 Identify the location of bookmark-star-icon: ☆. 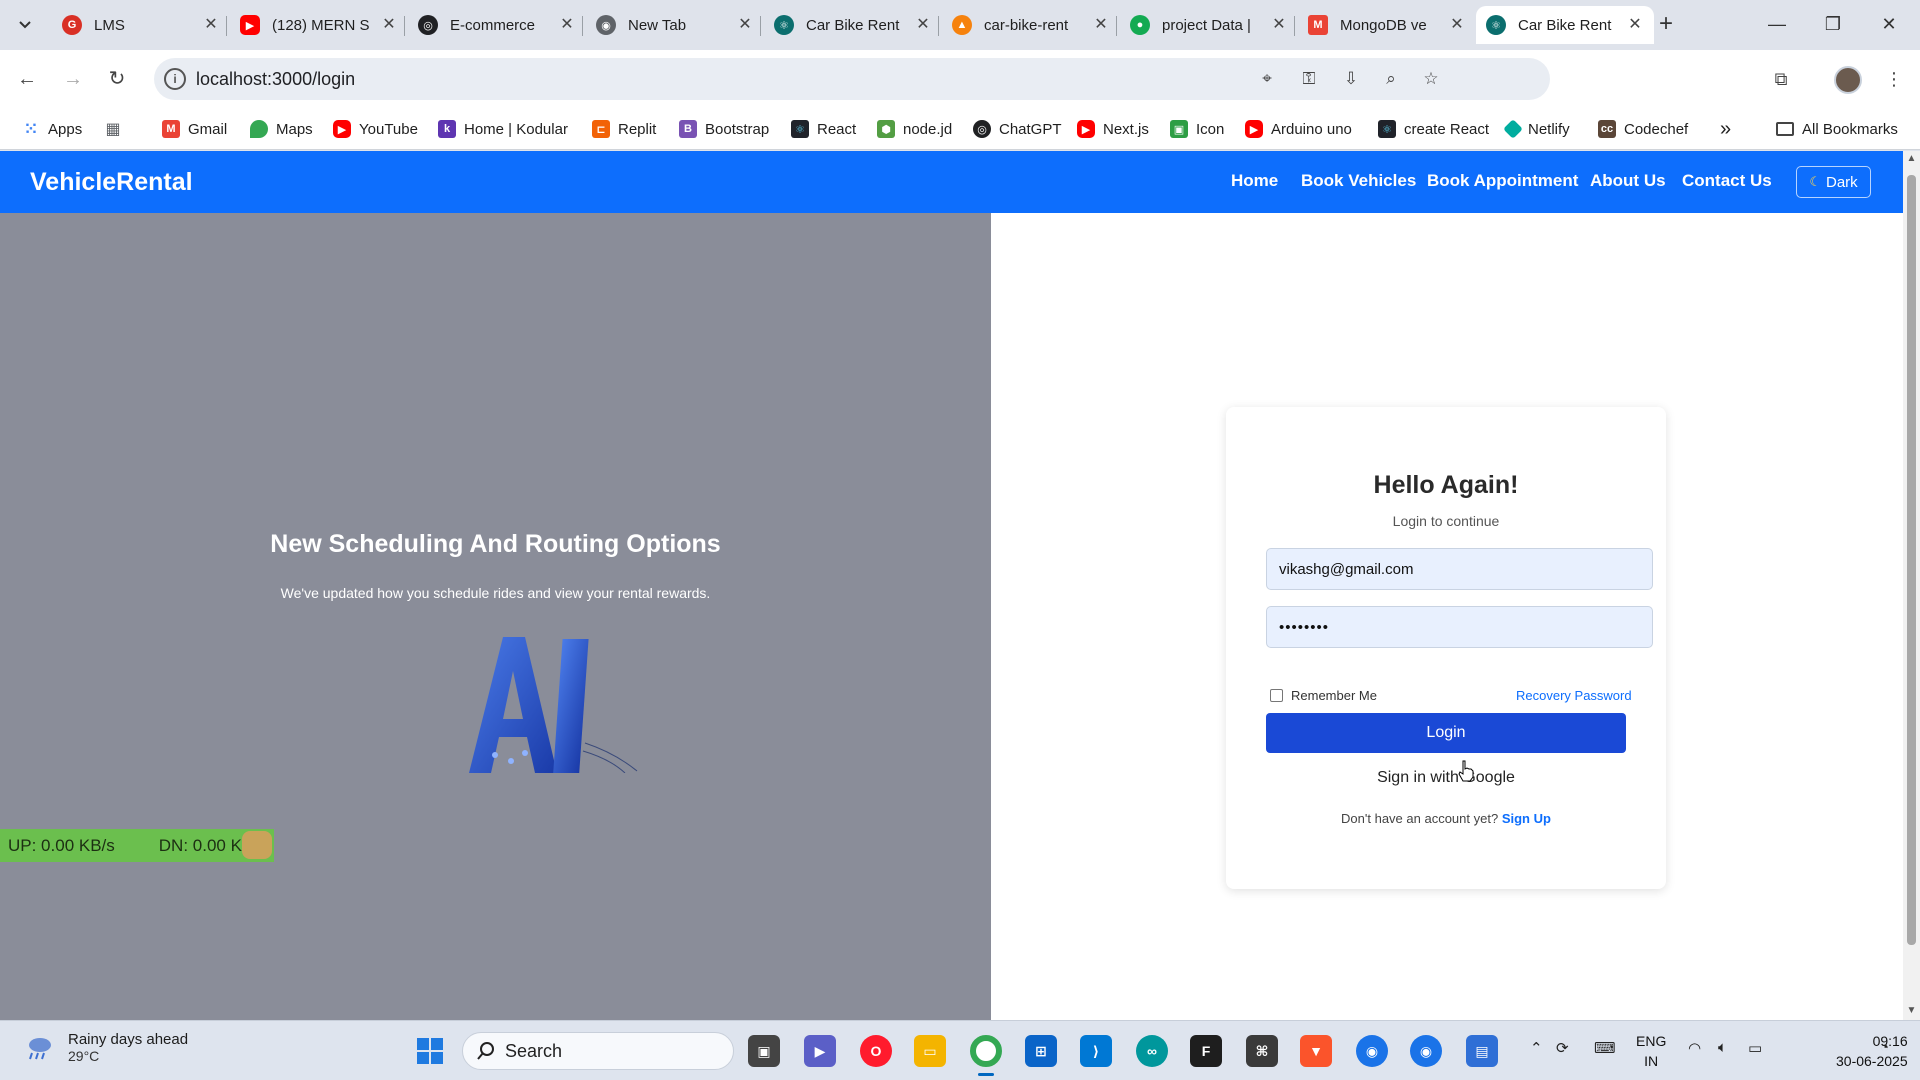
(1431, 79).